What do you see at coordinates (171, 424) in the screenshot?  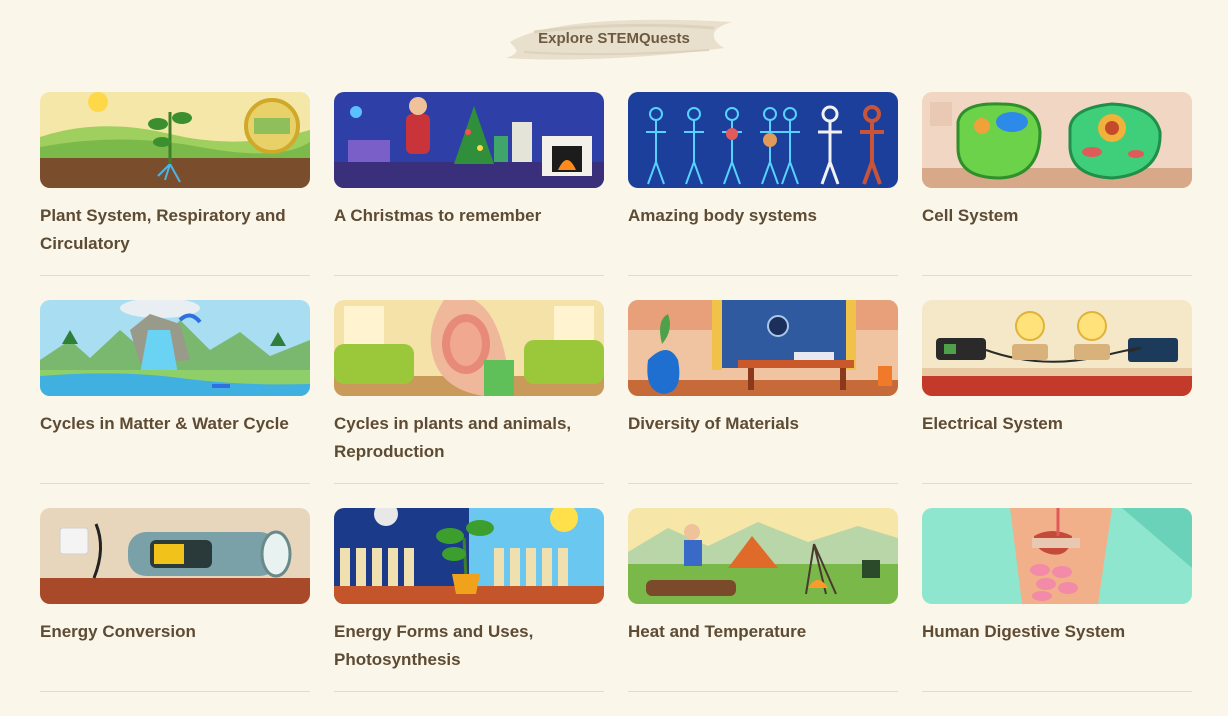 I see `quest-title: Cycles in Matter & Water Cycle` at bounding box center [171, 424].